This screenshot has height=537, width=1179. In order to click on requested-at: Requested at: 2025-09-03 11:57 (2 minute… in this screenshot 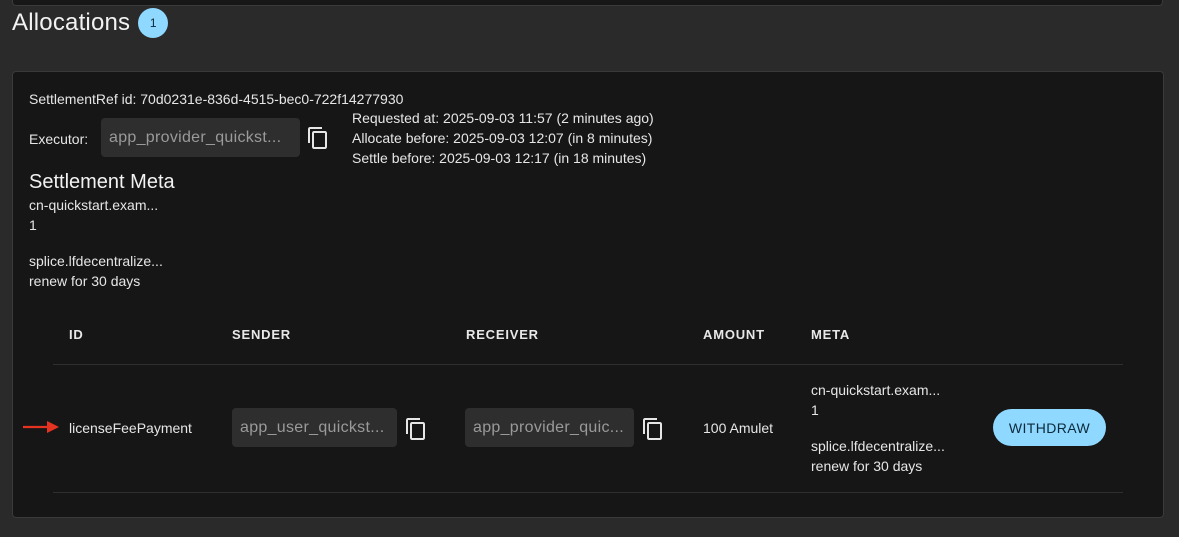, I will do `click(503, 118)`.